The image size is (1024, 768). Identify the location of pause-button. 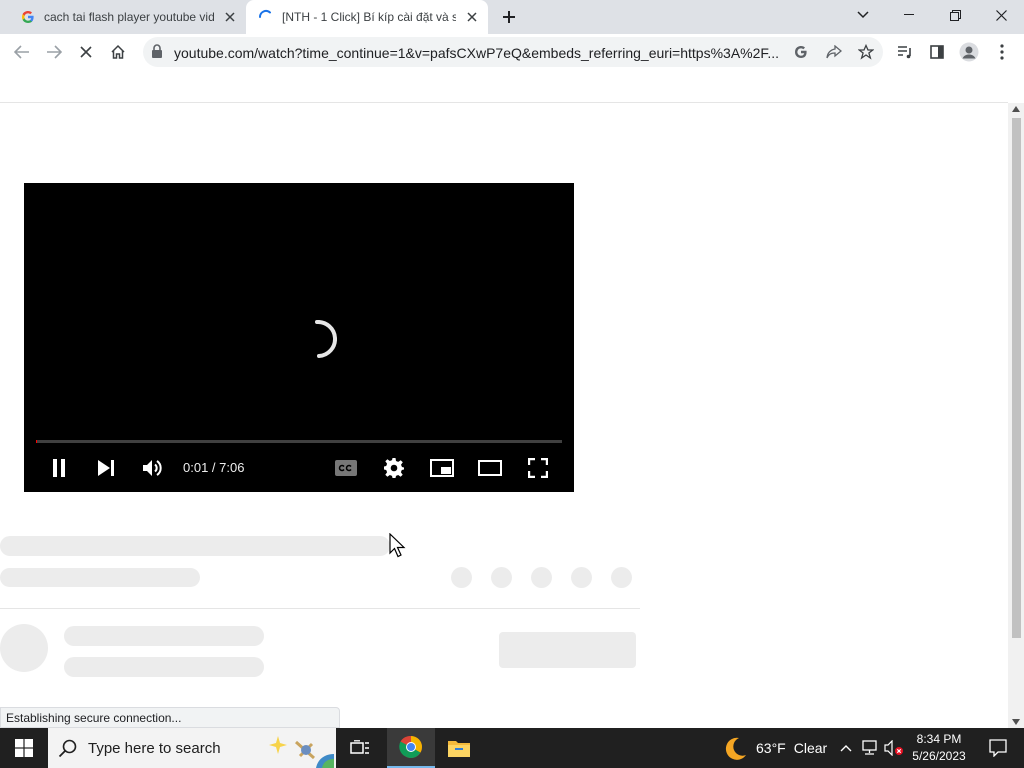
(59, 468).